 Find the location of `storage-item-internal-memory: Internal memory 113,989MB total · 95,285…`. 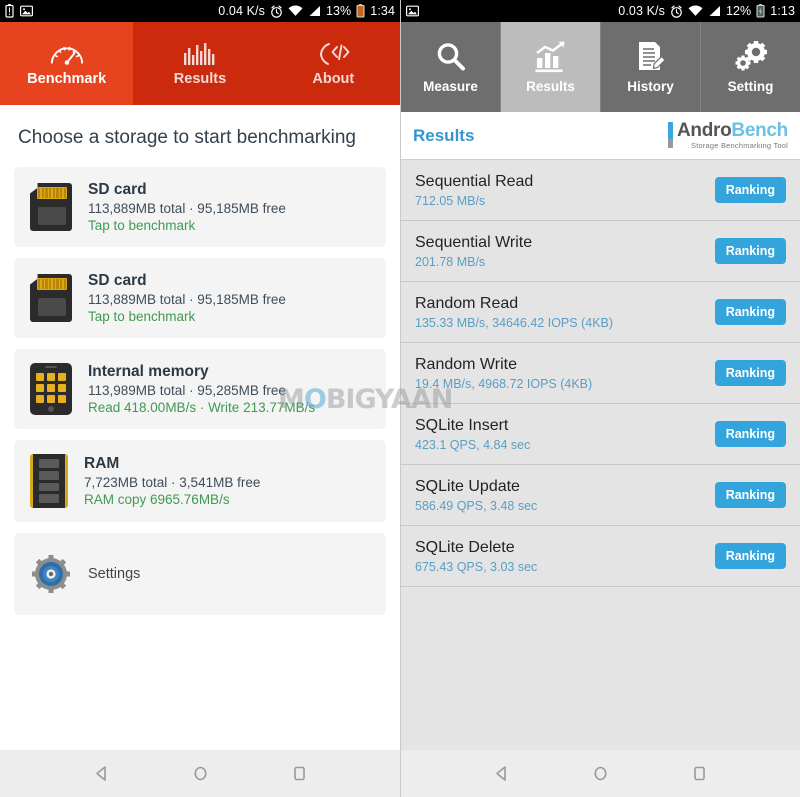

storage-item-internal-memory: Internal memory 113,989MB total · 95,285… is located at coordinates (200, 389).